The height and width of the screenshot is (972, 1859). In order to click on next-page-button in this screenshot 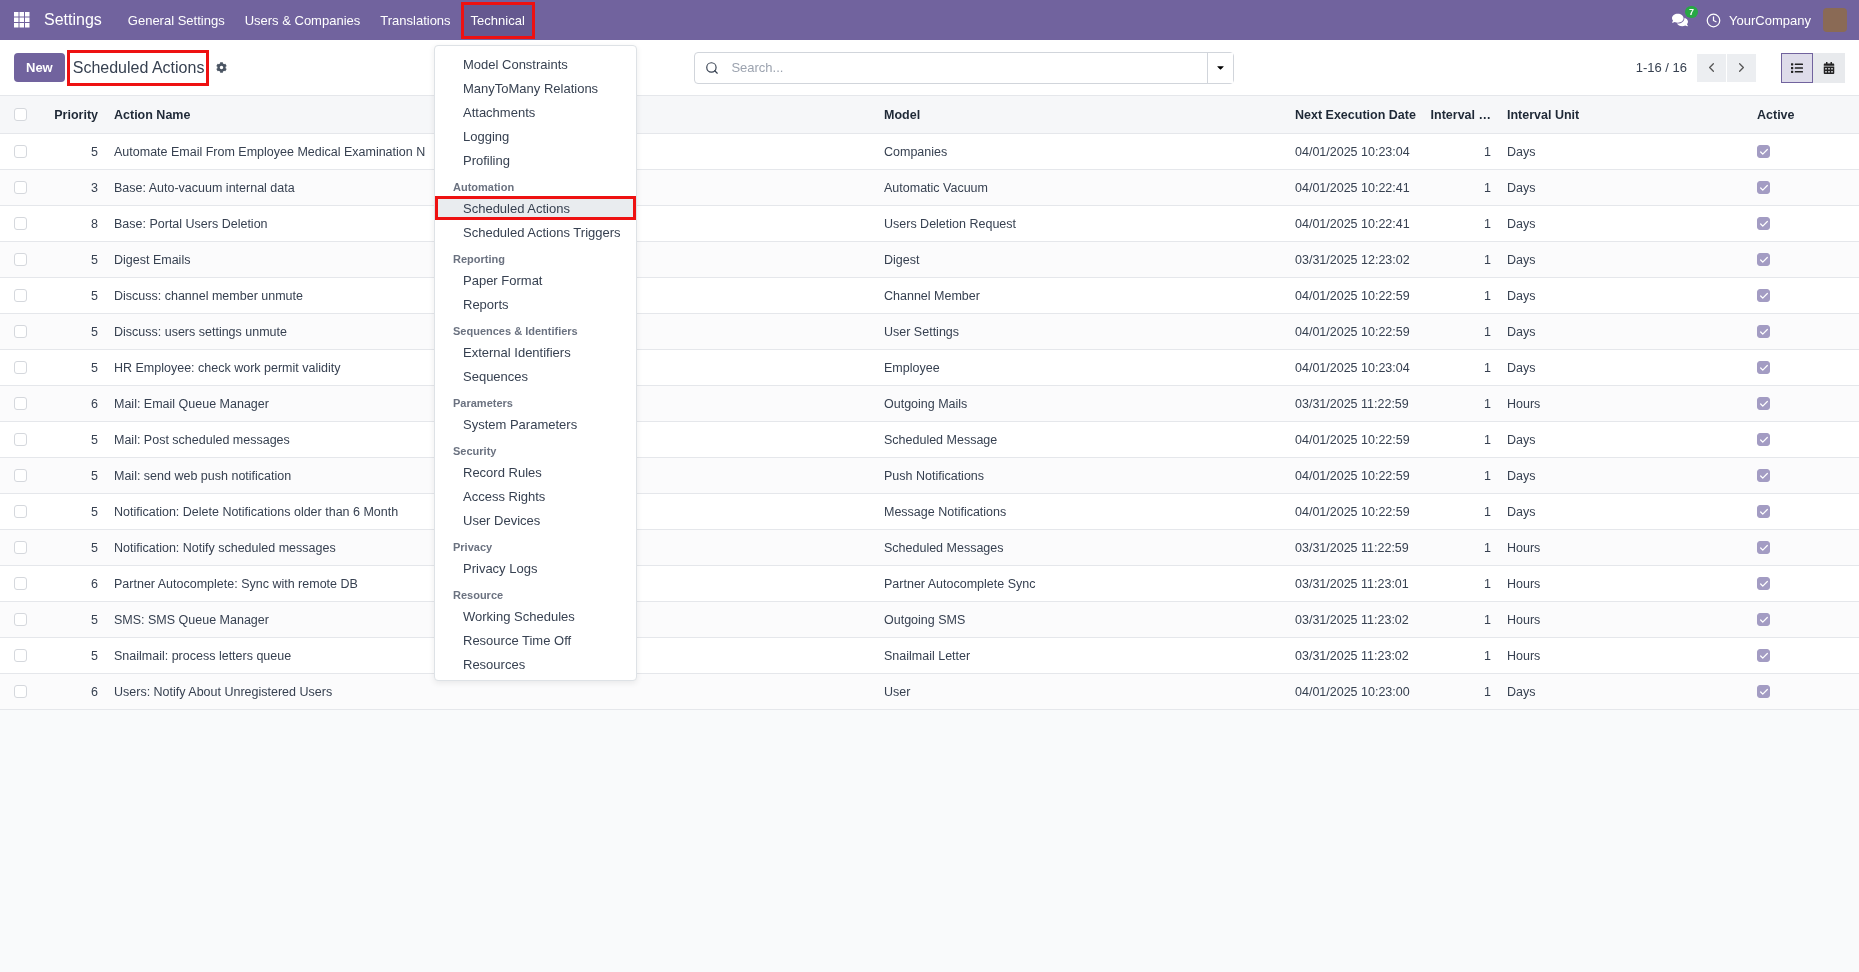, I will do `click(1741, 67)`.